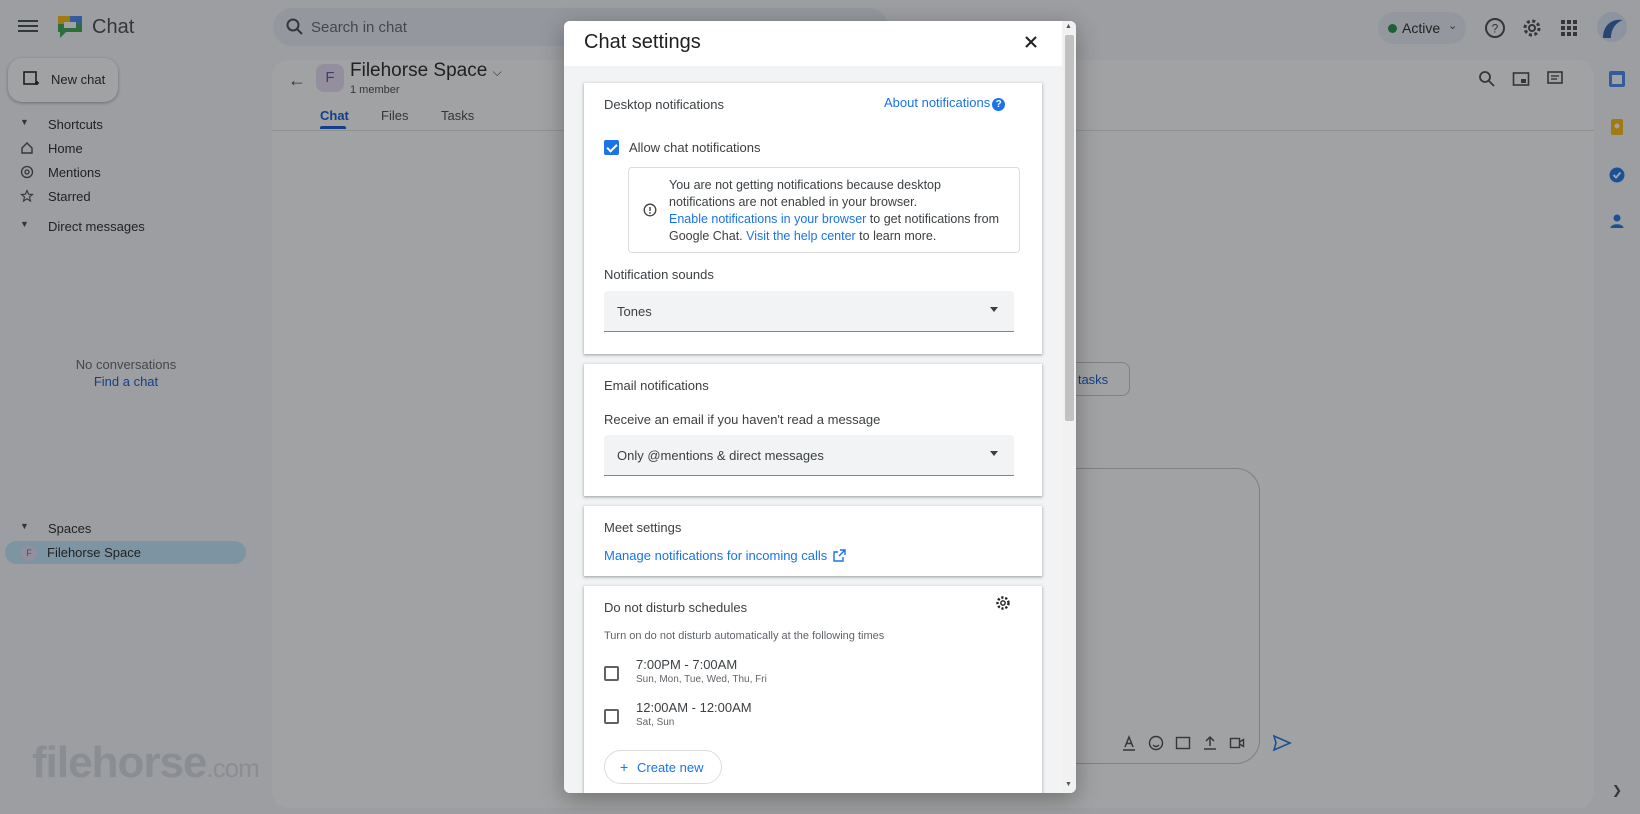 The image size is (1640, 814). What do you see at coordinates (694, 707) in the screenshot?
I see `dnd-schedule-time: 12:00AM - 12:00AM` at bounding box center [694, 707].